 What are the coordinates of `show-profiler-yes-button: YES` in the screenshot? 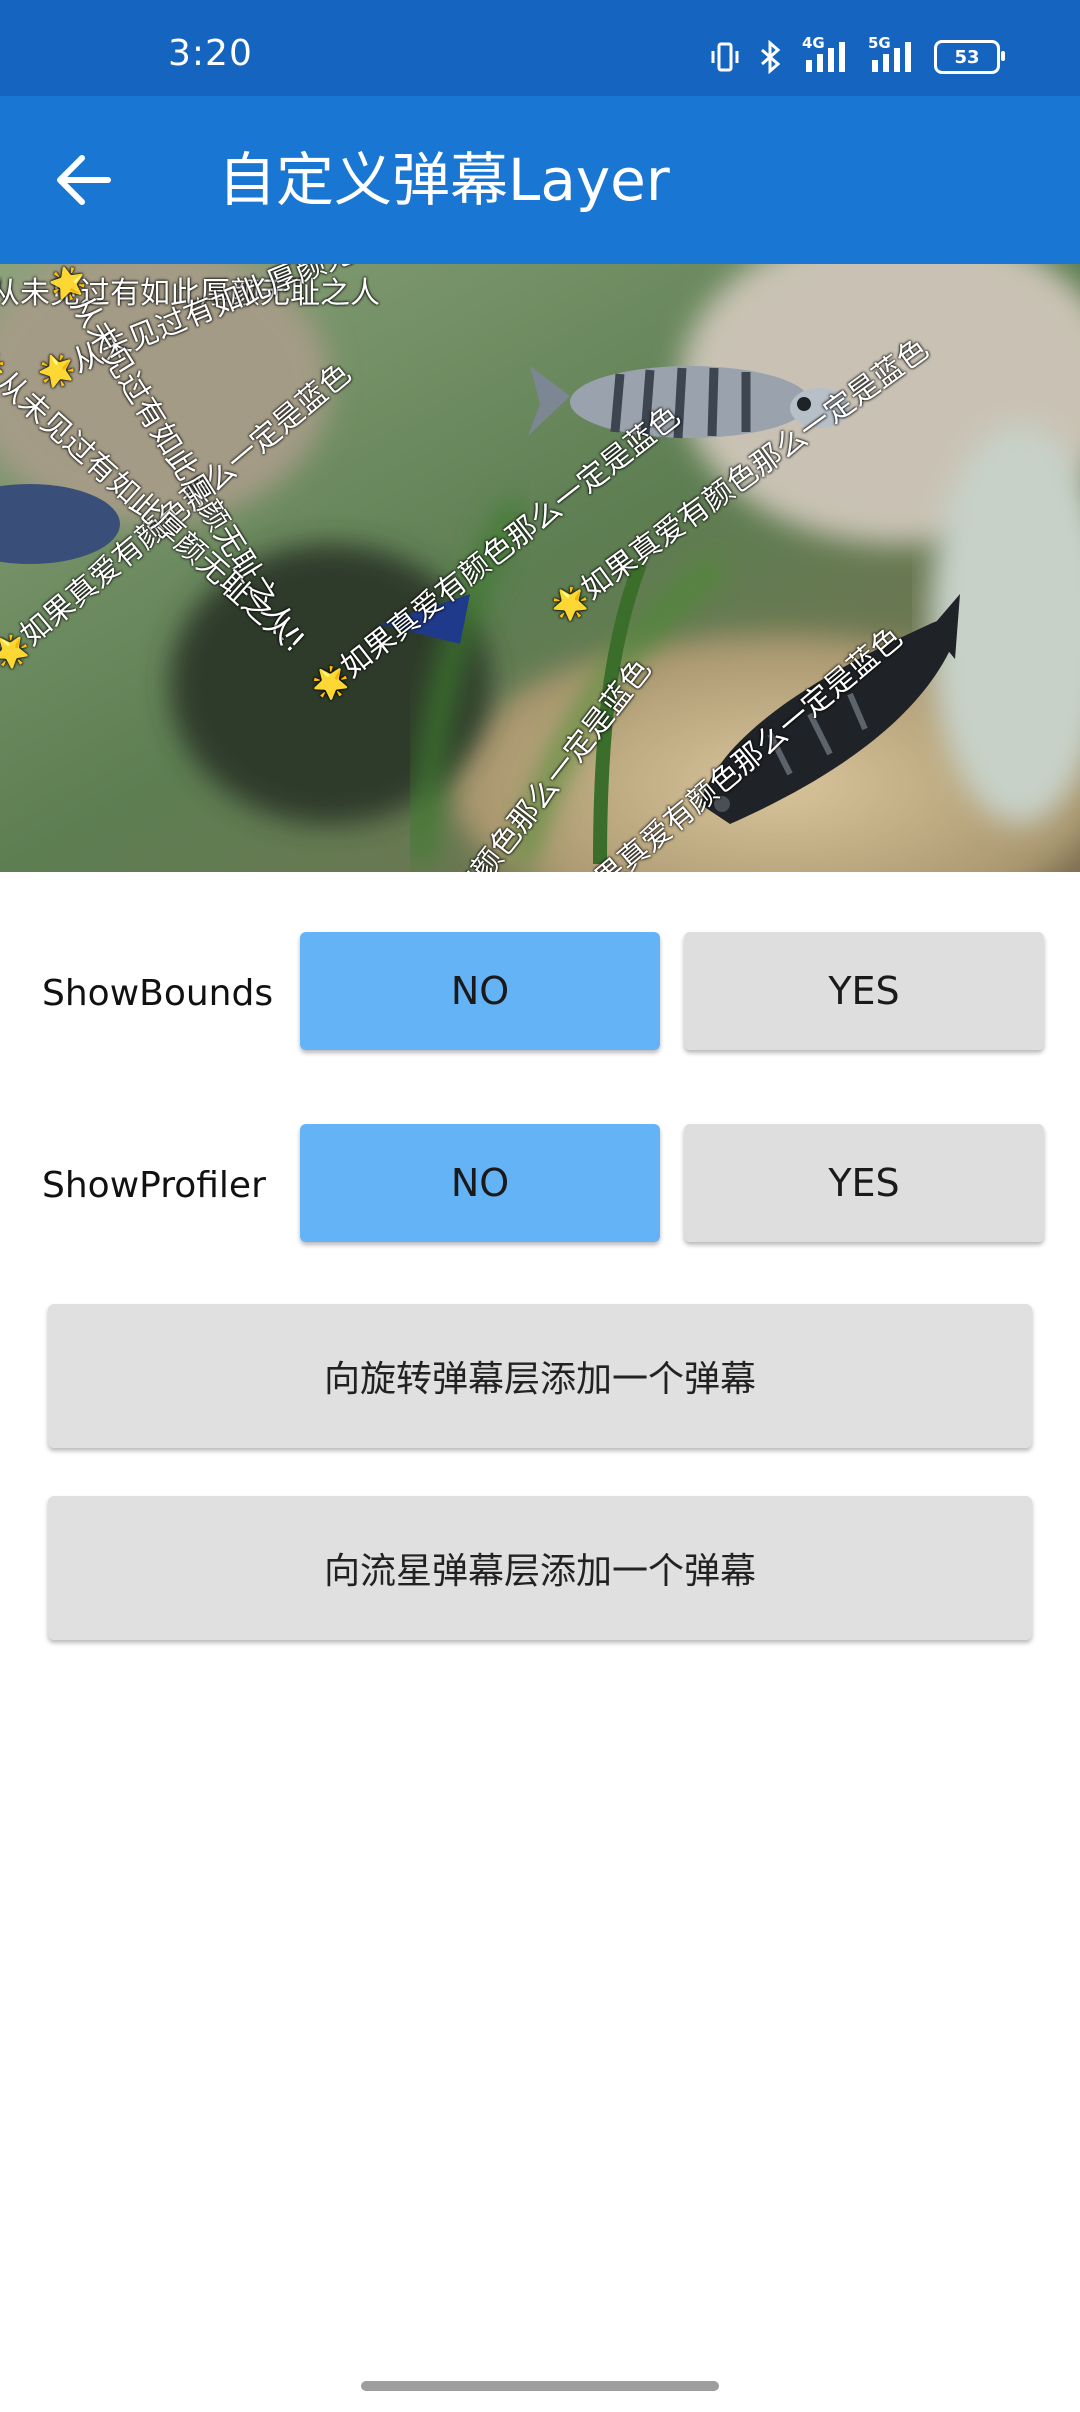 It's located at (864, 1183).